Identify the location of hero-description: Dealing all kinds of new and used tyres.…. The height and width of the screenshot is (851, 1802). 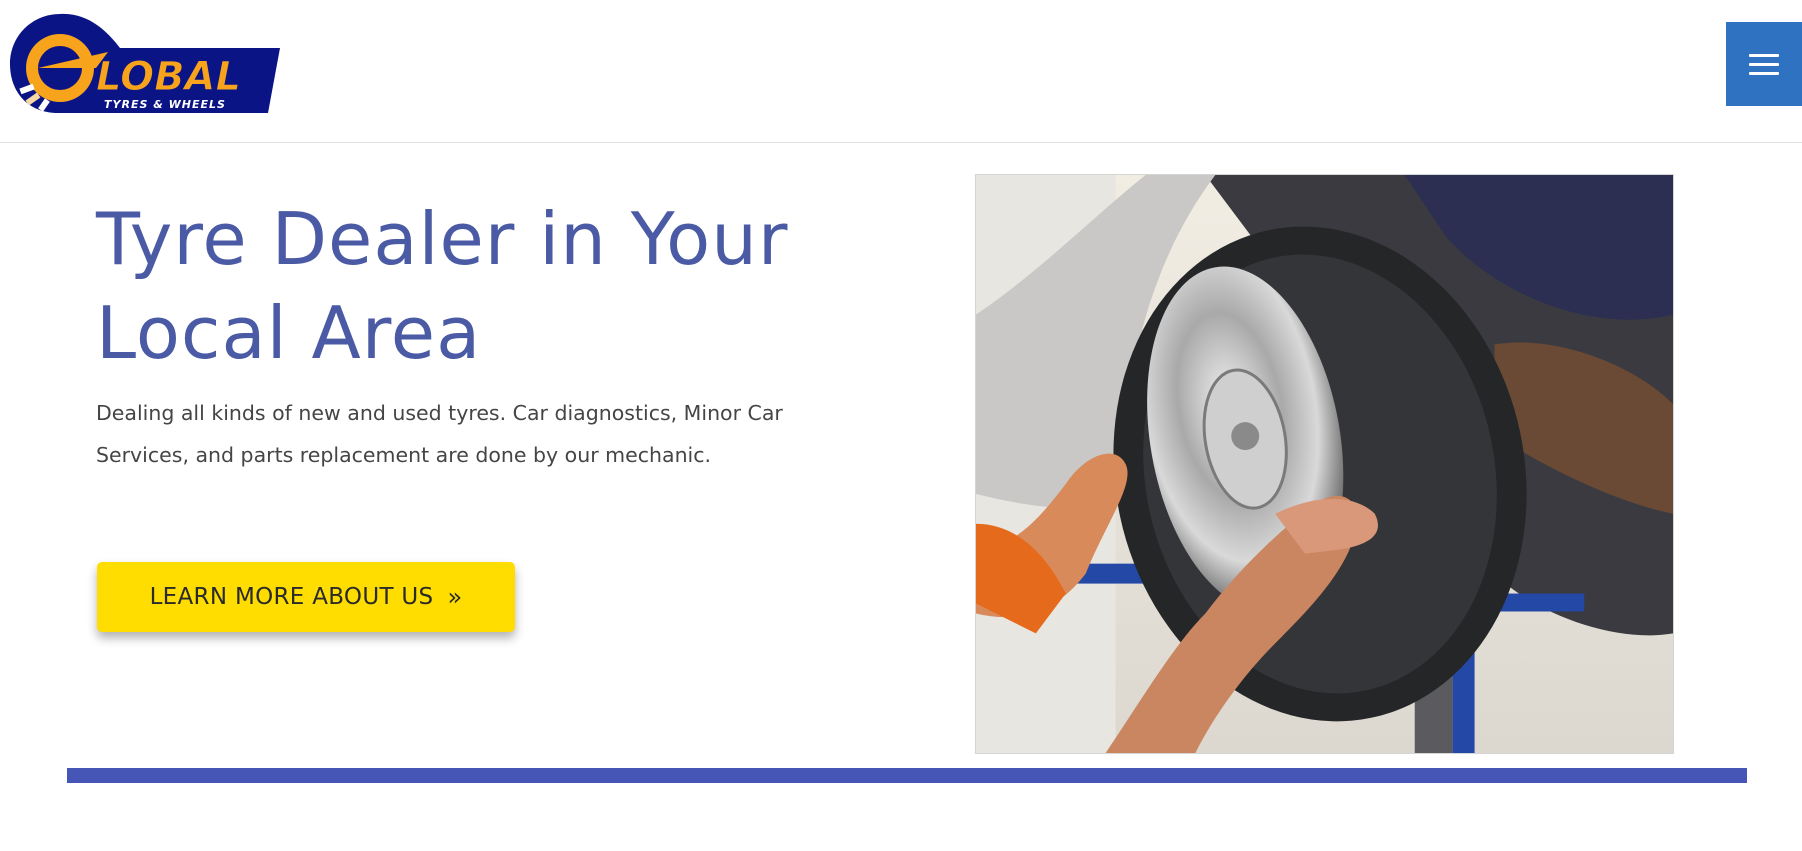
(439, 434).